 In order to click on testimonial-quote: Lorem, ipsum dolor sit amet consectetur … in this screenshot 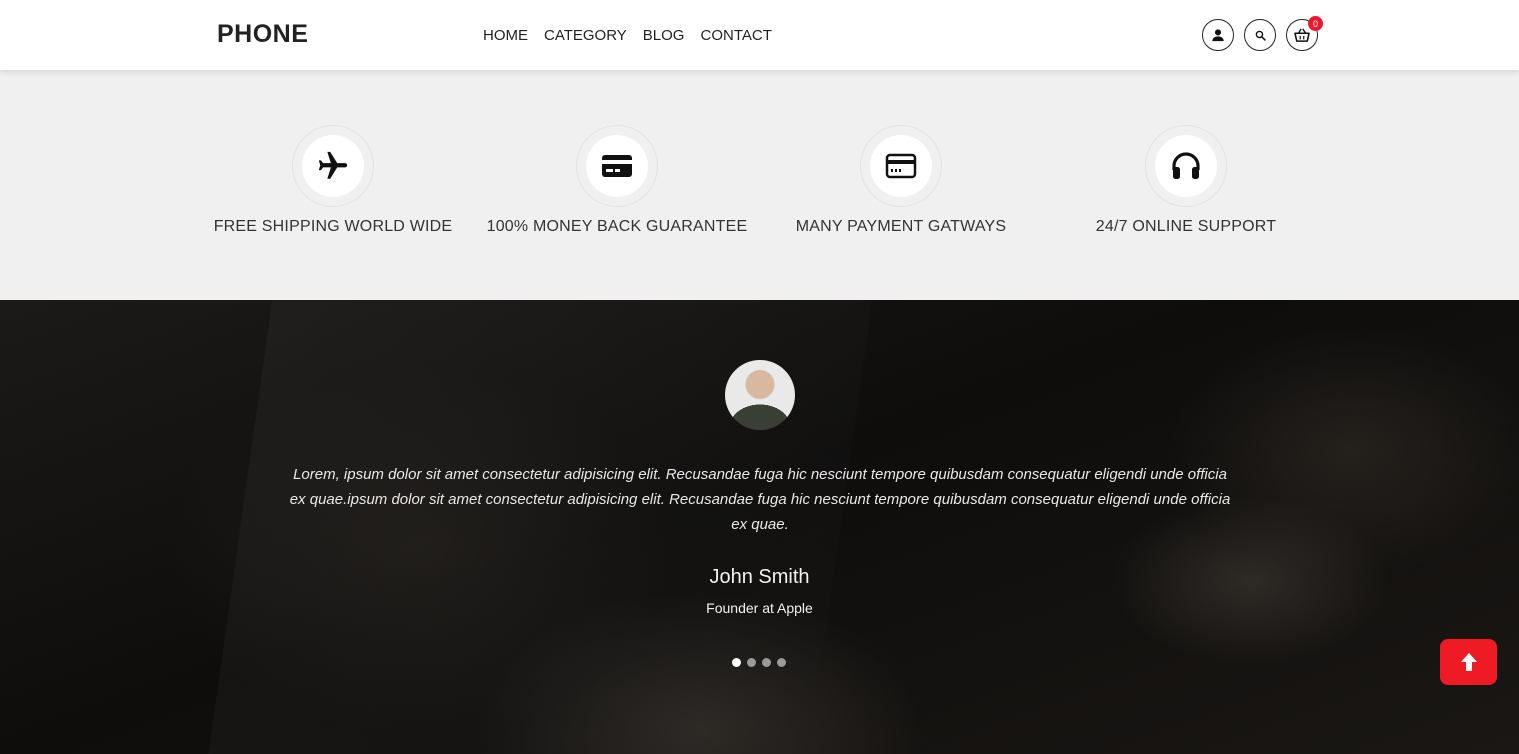, I will do `click(760, 499)`.